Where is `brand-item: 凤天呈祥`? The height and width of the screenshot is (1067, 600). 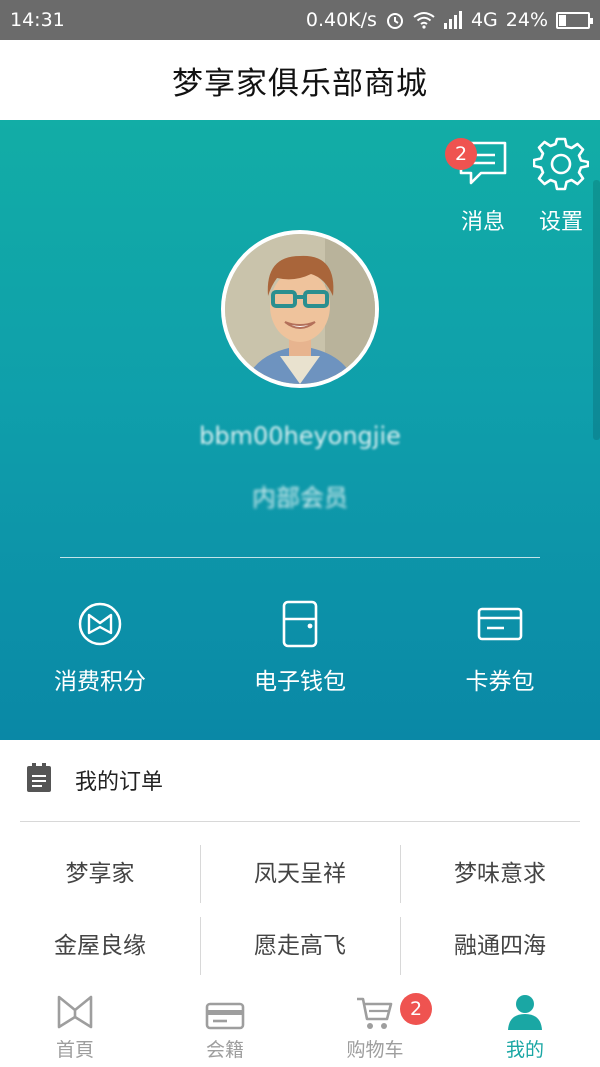
brand-item: 凤天呈祥 is located at coordinates (300, 874).